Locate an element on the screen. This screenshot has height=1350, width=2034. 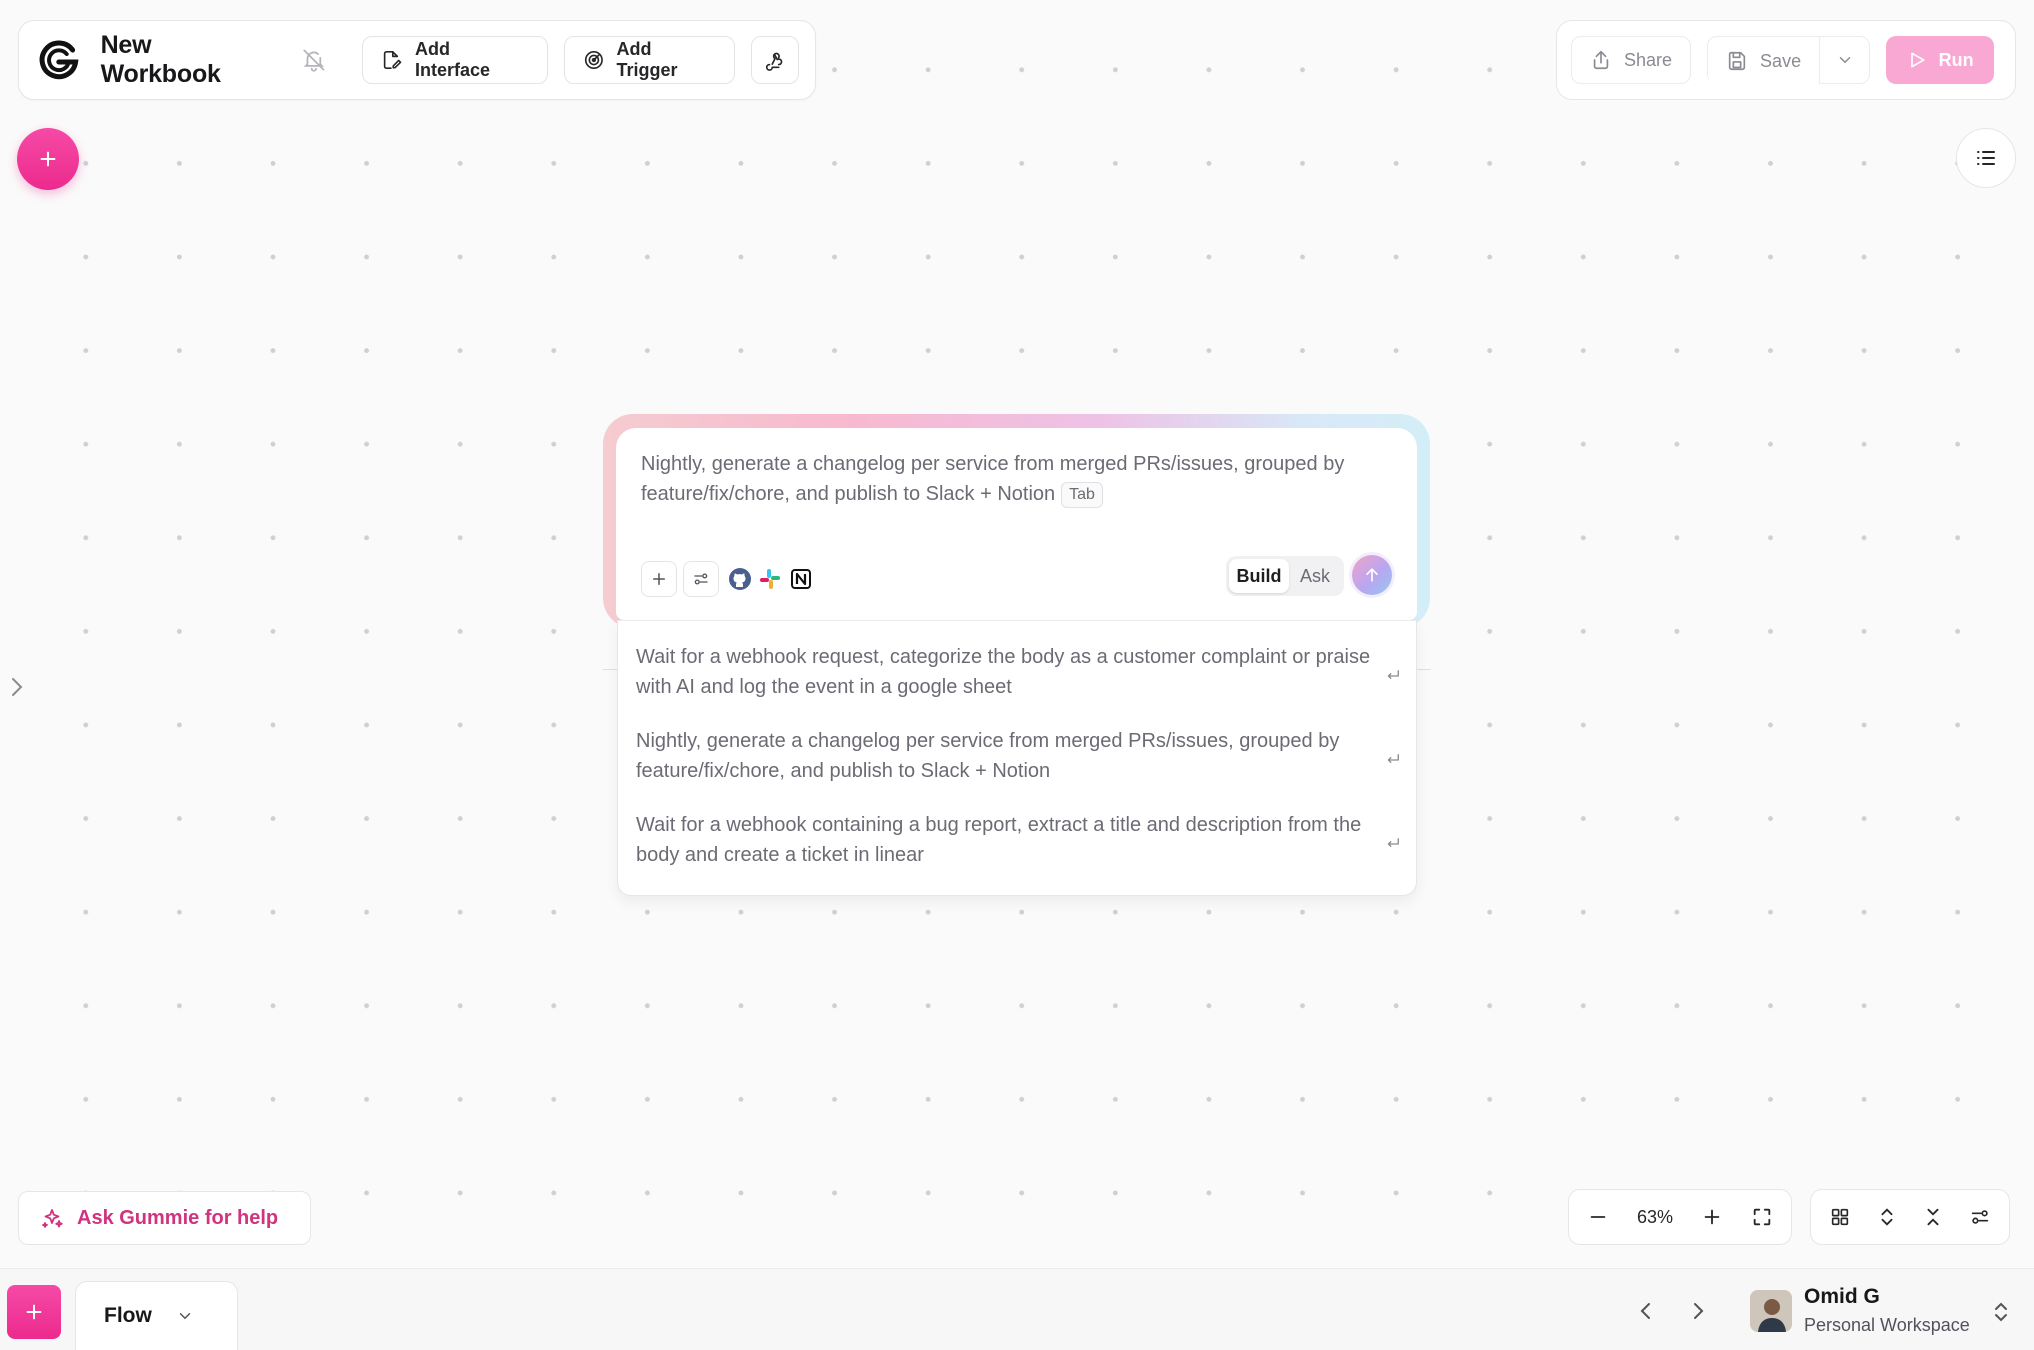
workbook-toolbar: New Workbook Add Interface Add Trigger is located at coordinates (417, 60).